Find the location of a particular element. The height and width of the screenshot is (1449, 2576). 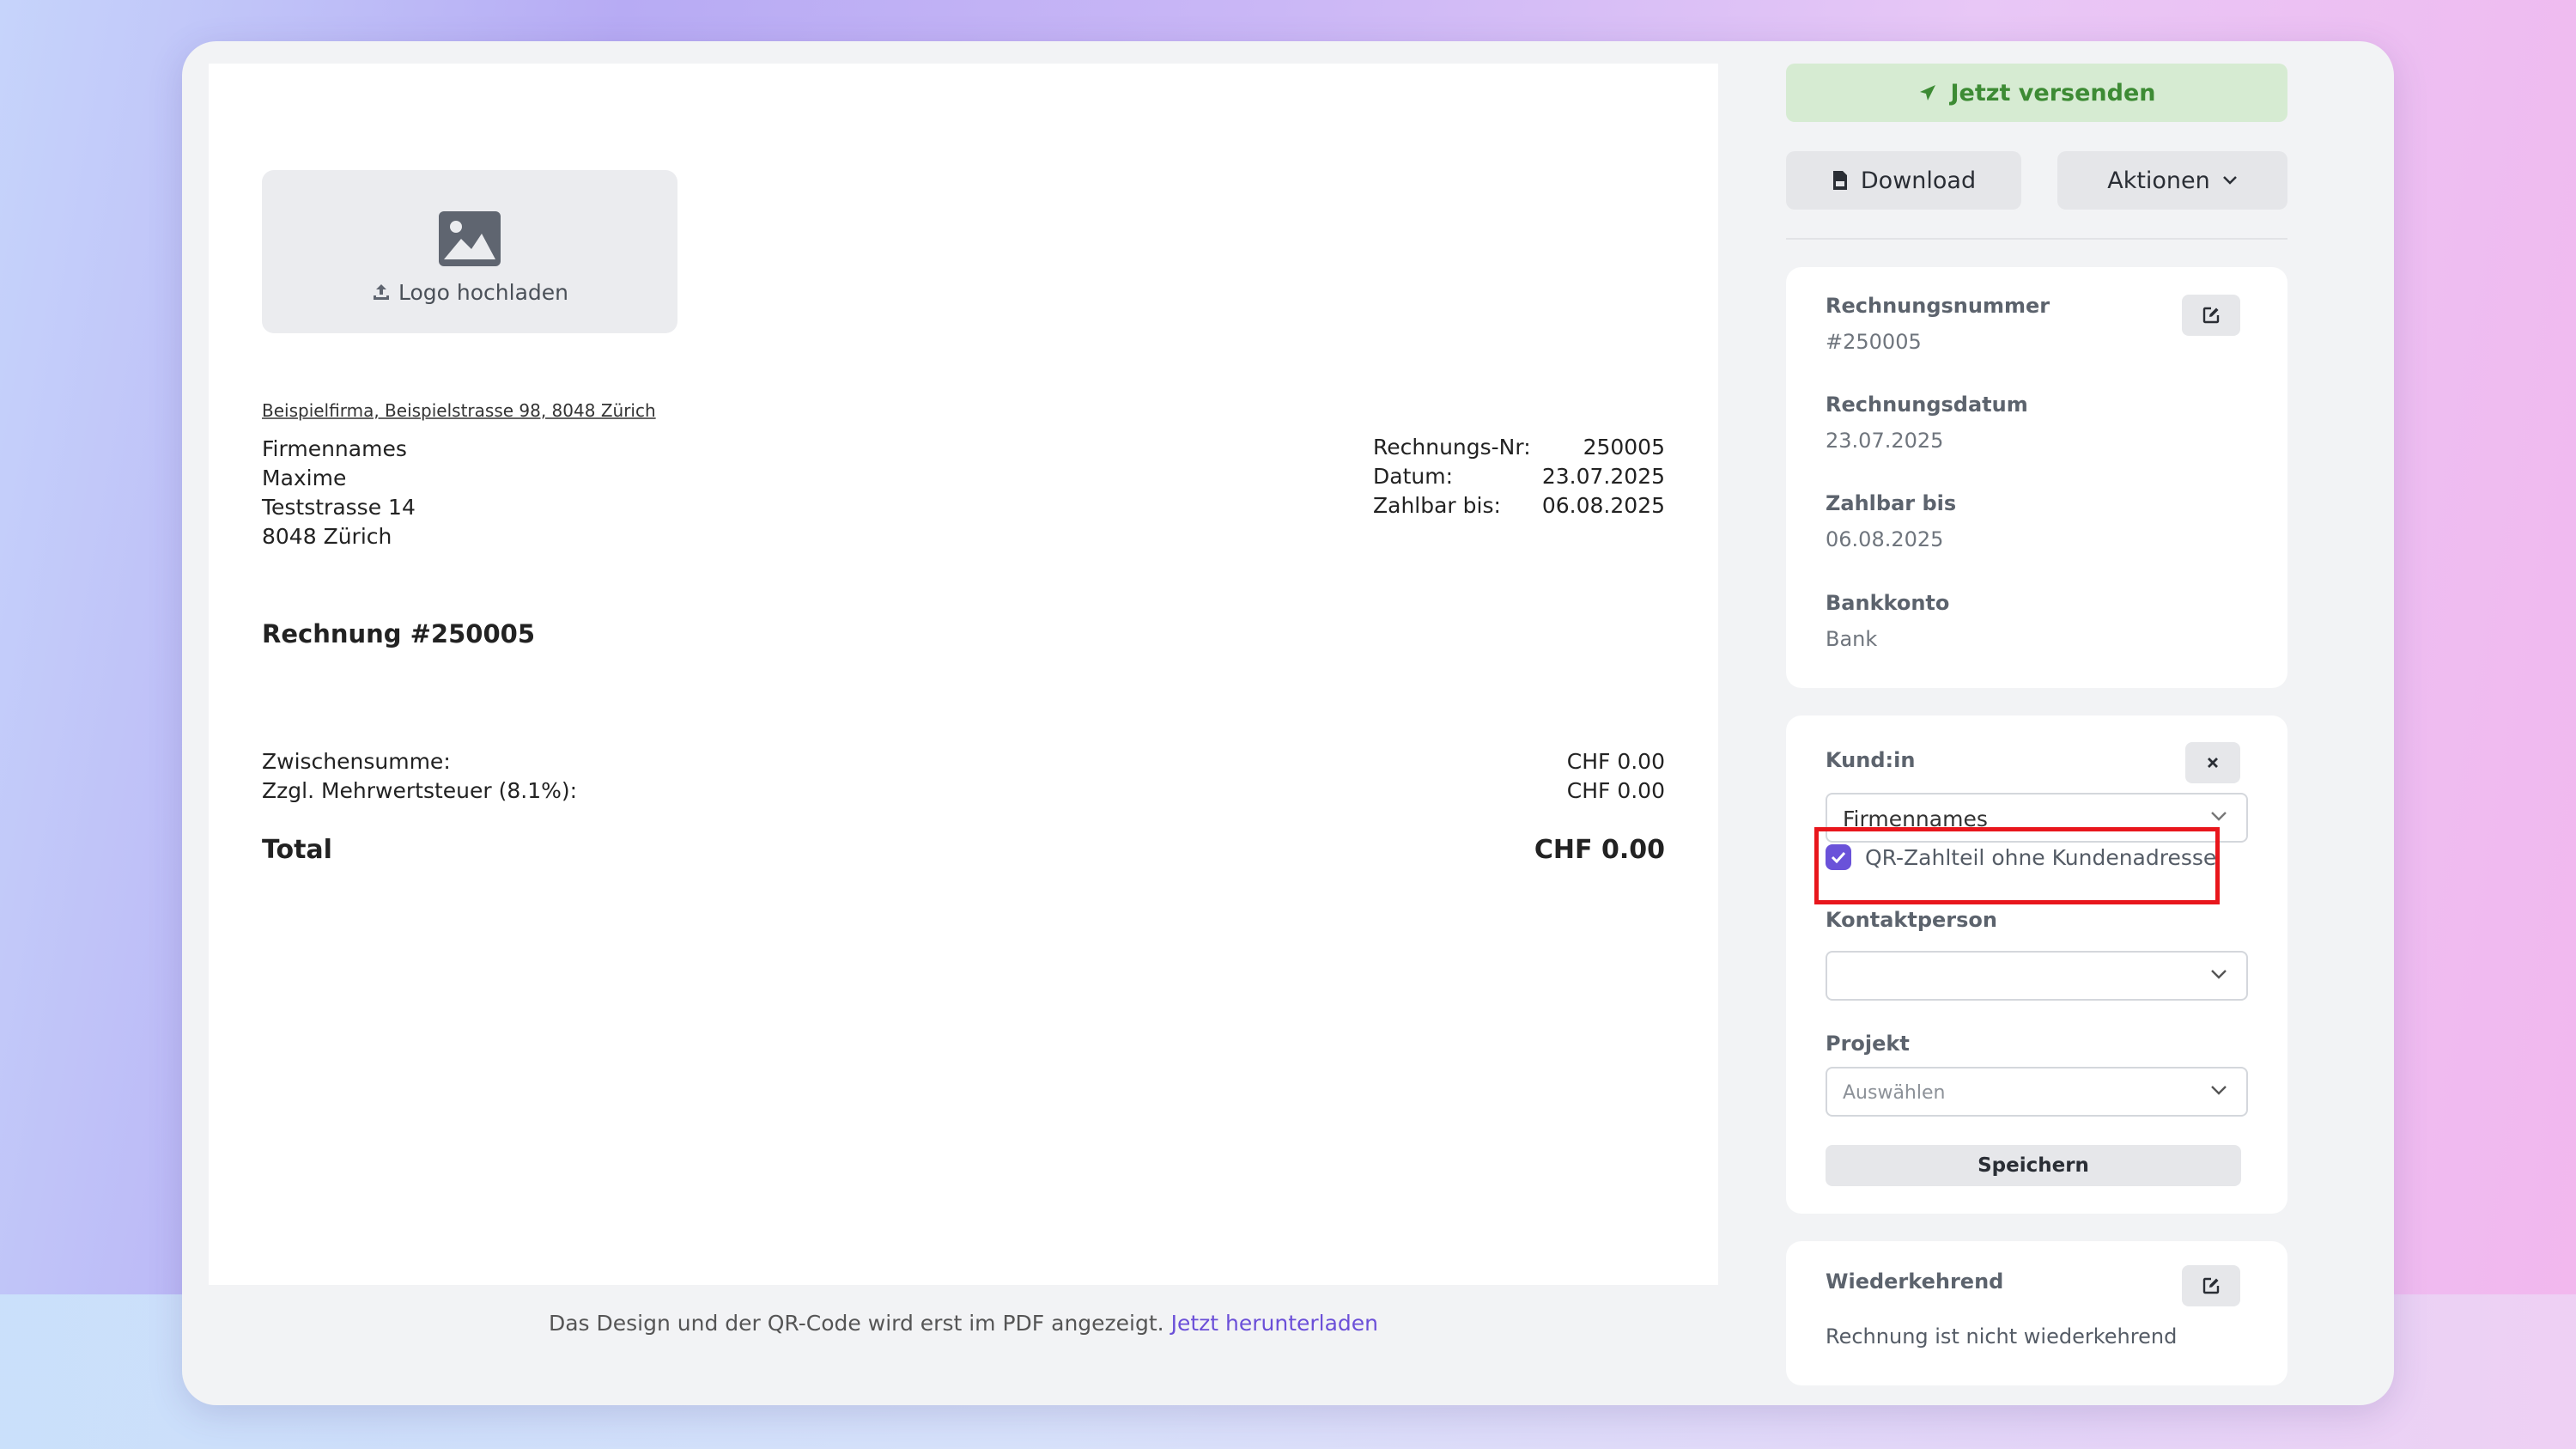

project-placeholder: Auswählen is located at coordinates (1894, 1093).